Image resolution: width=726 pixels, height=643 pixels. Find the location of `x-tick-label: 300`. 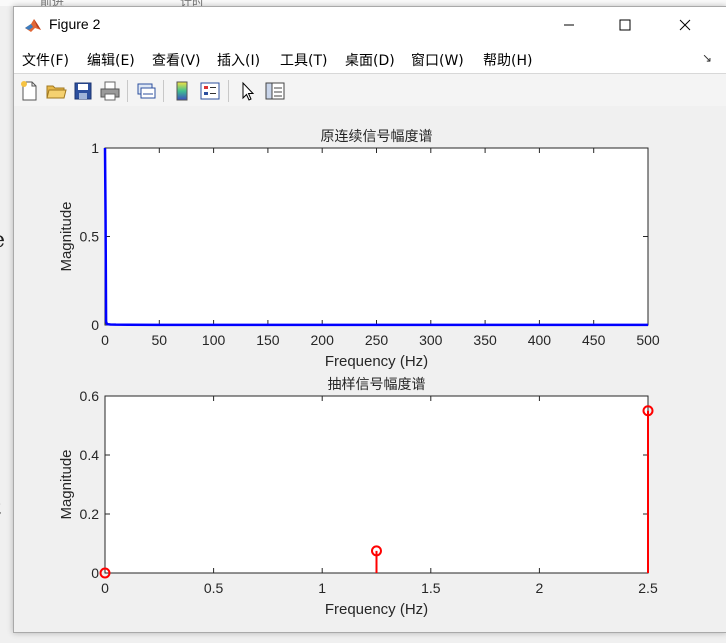

x-tick-label: 300 is located at coordinates (431, 340).